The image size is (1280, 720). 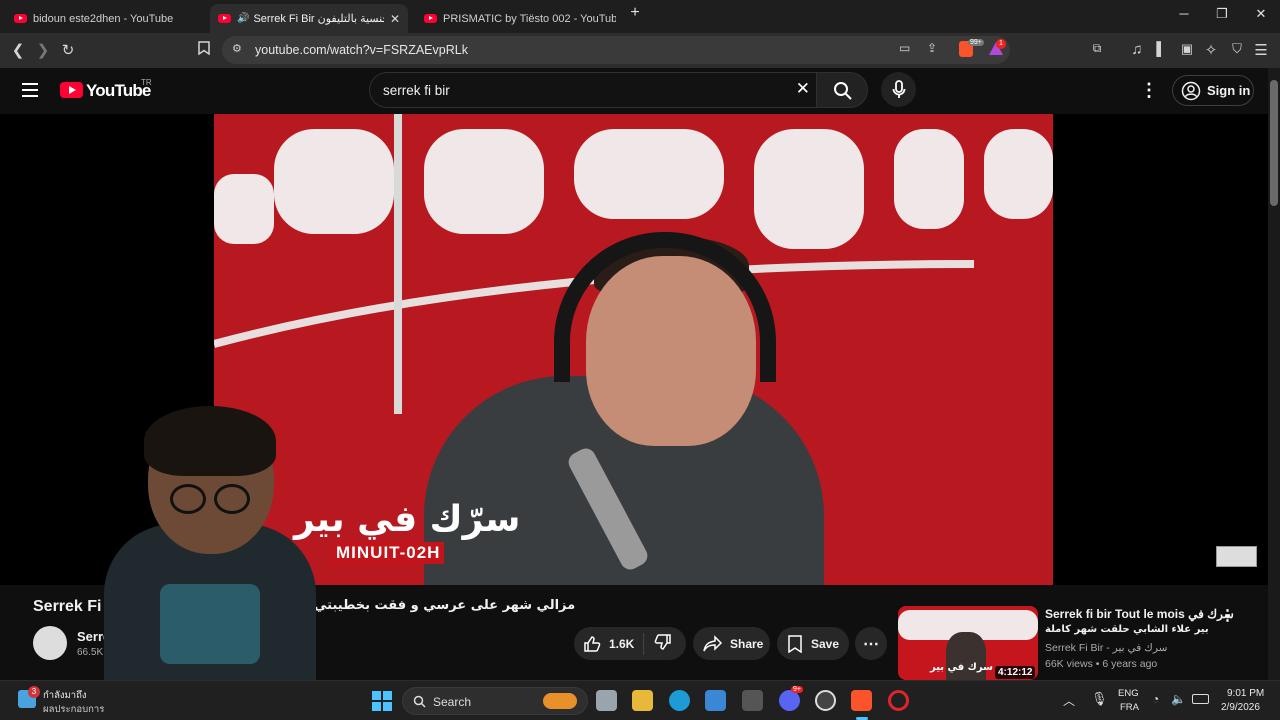 I want to click on end-screen-thumbnail, so click(x=1236, y=556).